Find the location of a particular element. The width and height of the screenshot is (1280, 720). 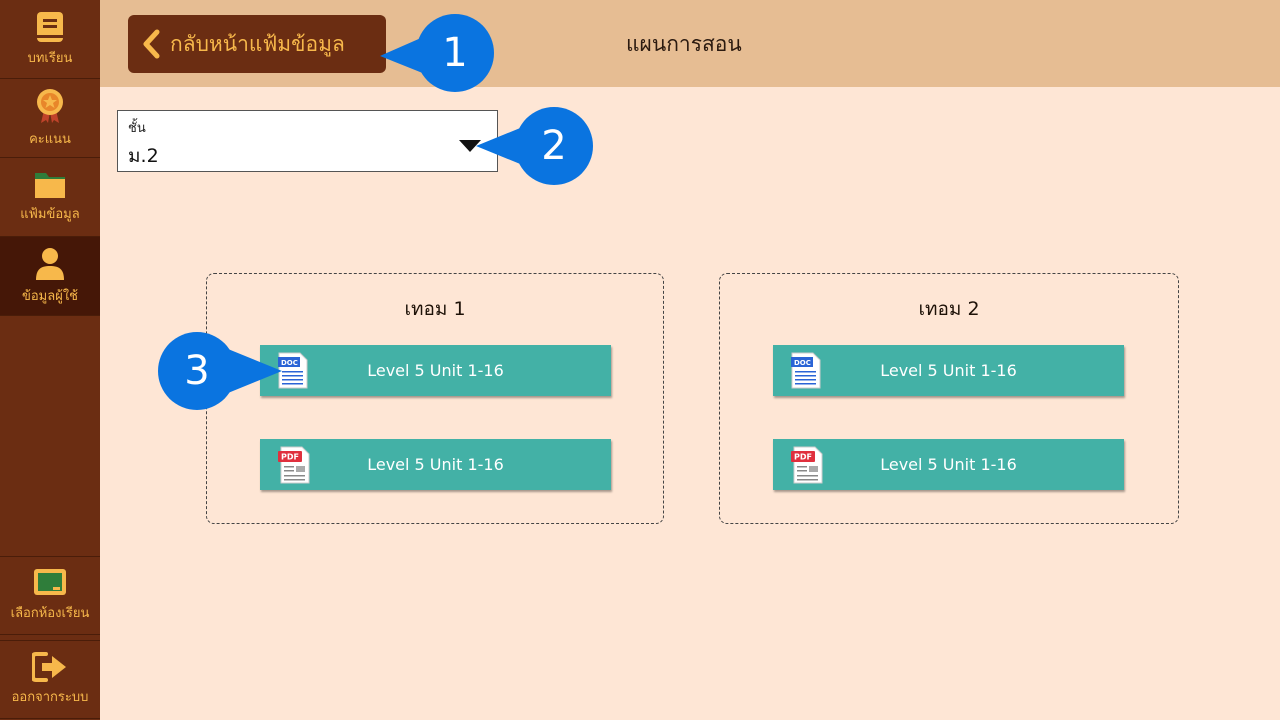

callout-2: 2 is located at coordinates (554, 146).